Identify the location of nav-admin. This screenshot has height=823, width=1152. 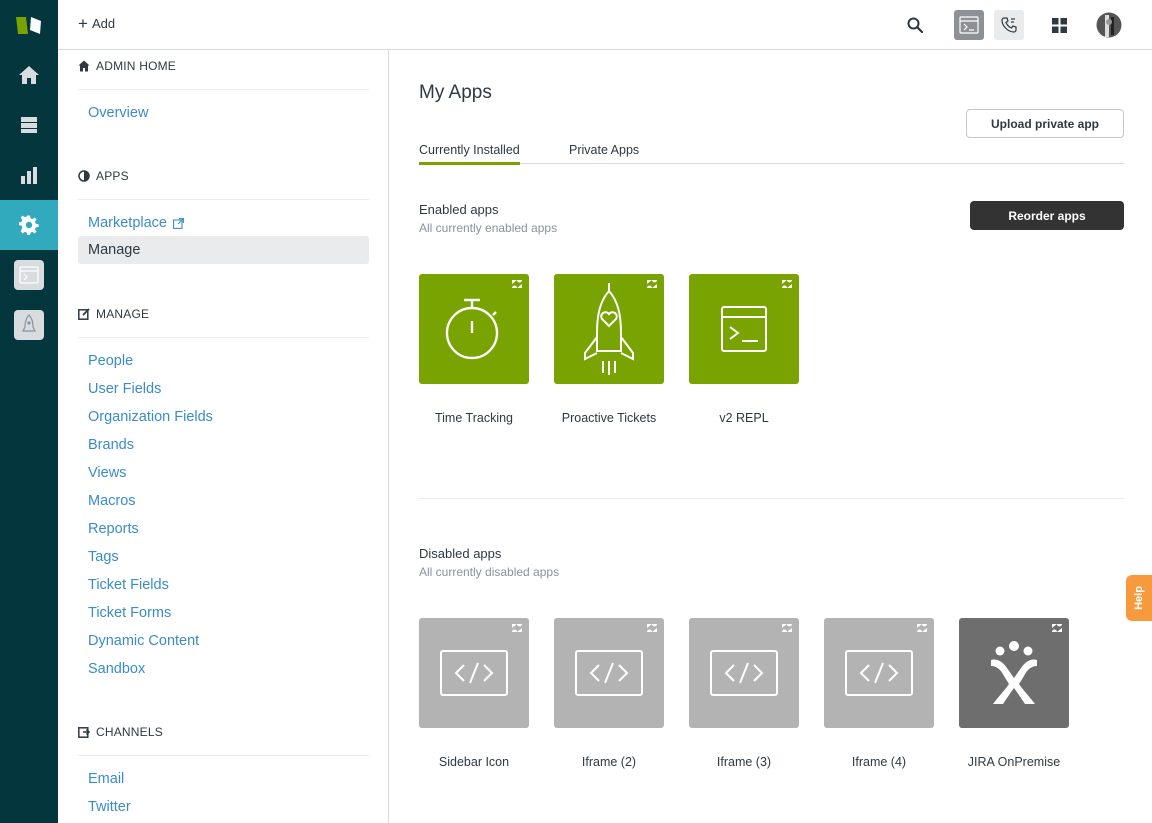
(29, 225).